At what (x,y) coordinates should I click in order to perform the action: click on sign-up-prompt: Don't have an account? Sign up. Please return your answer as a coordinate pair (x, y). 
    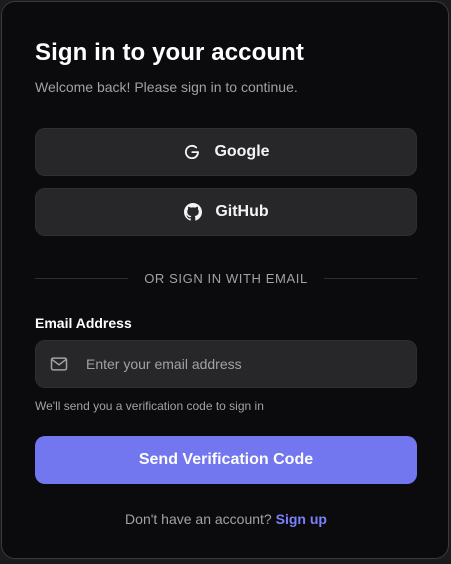
    Looking at the image, I should click on (226, 519).